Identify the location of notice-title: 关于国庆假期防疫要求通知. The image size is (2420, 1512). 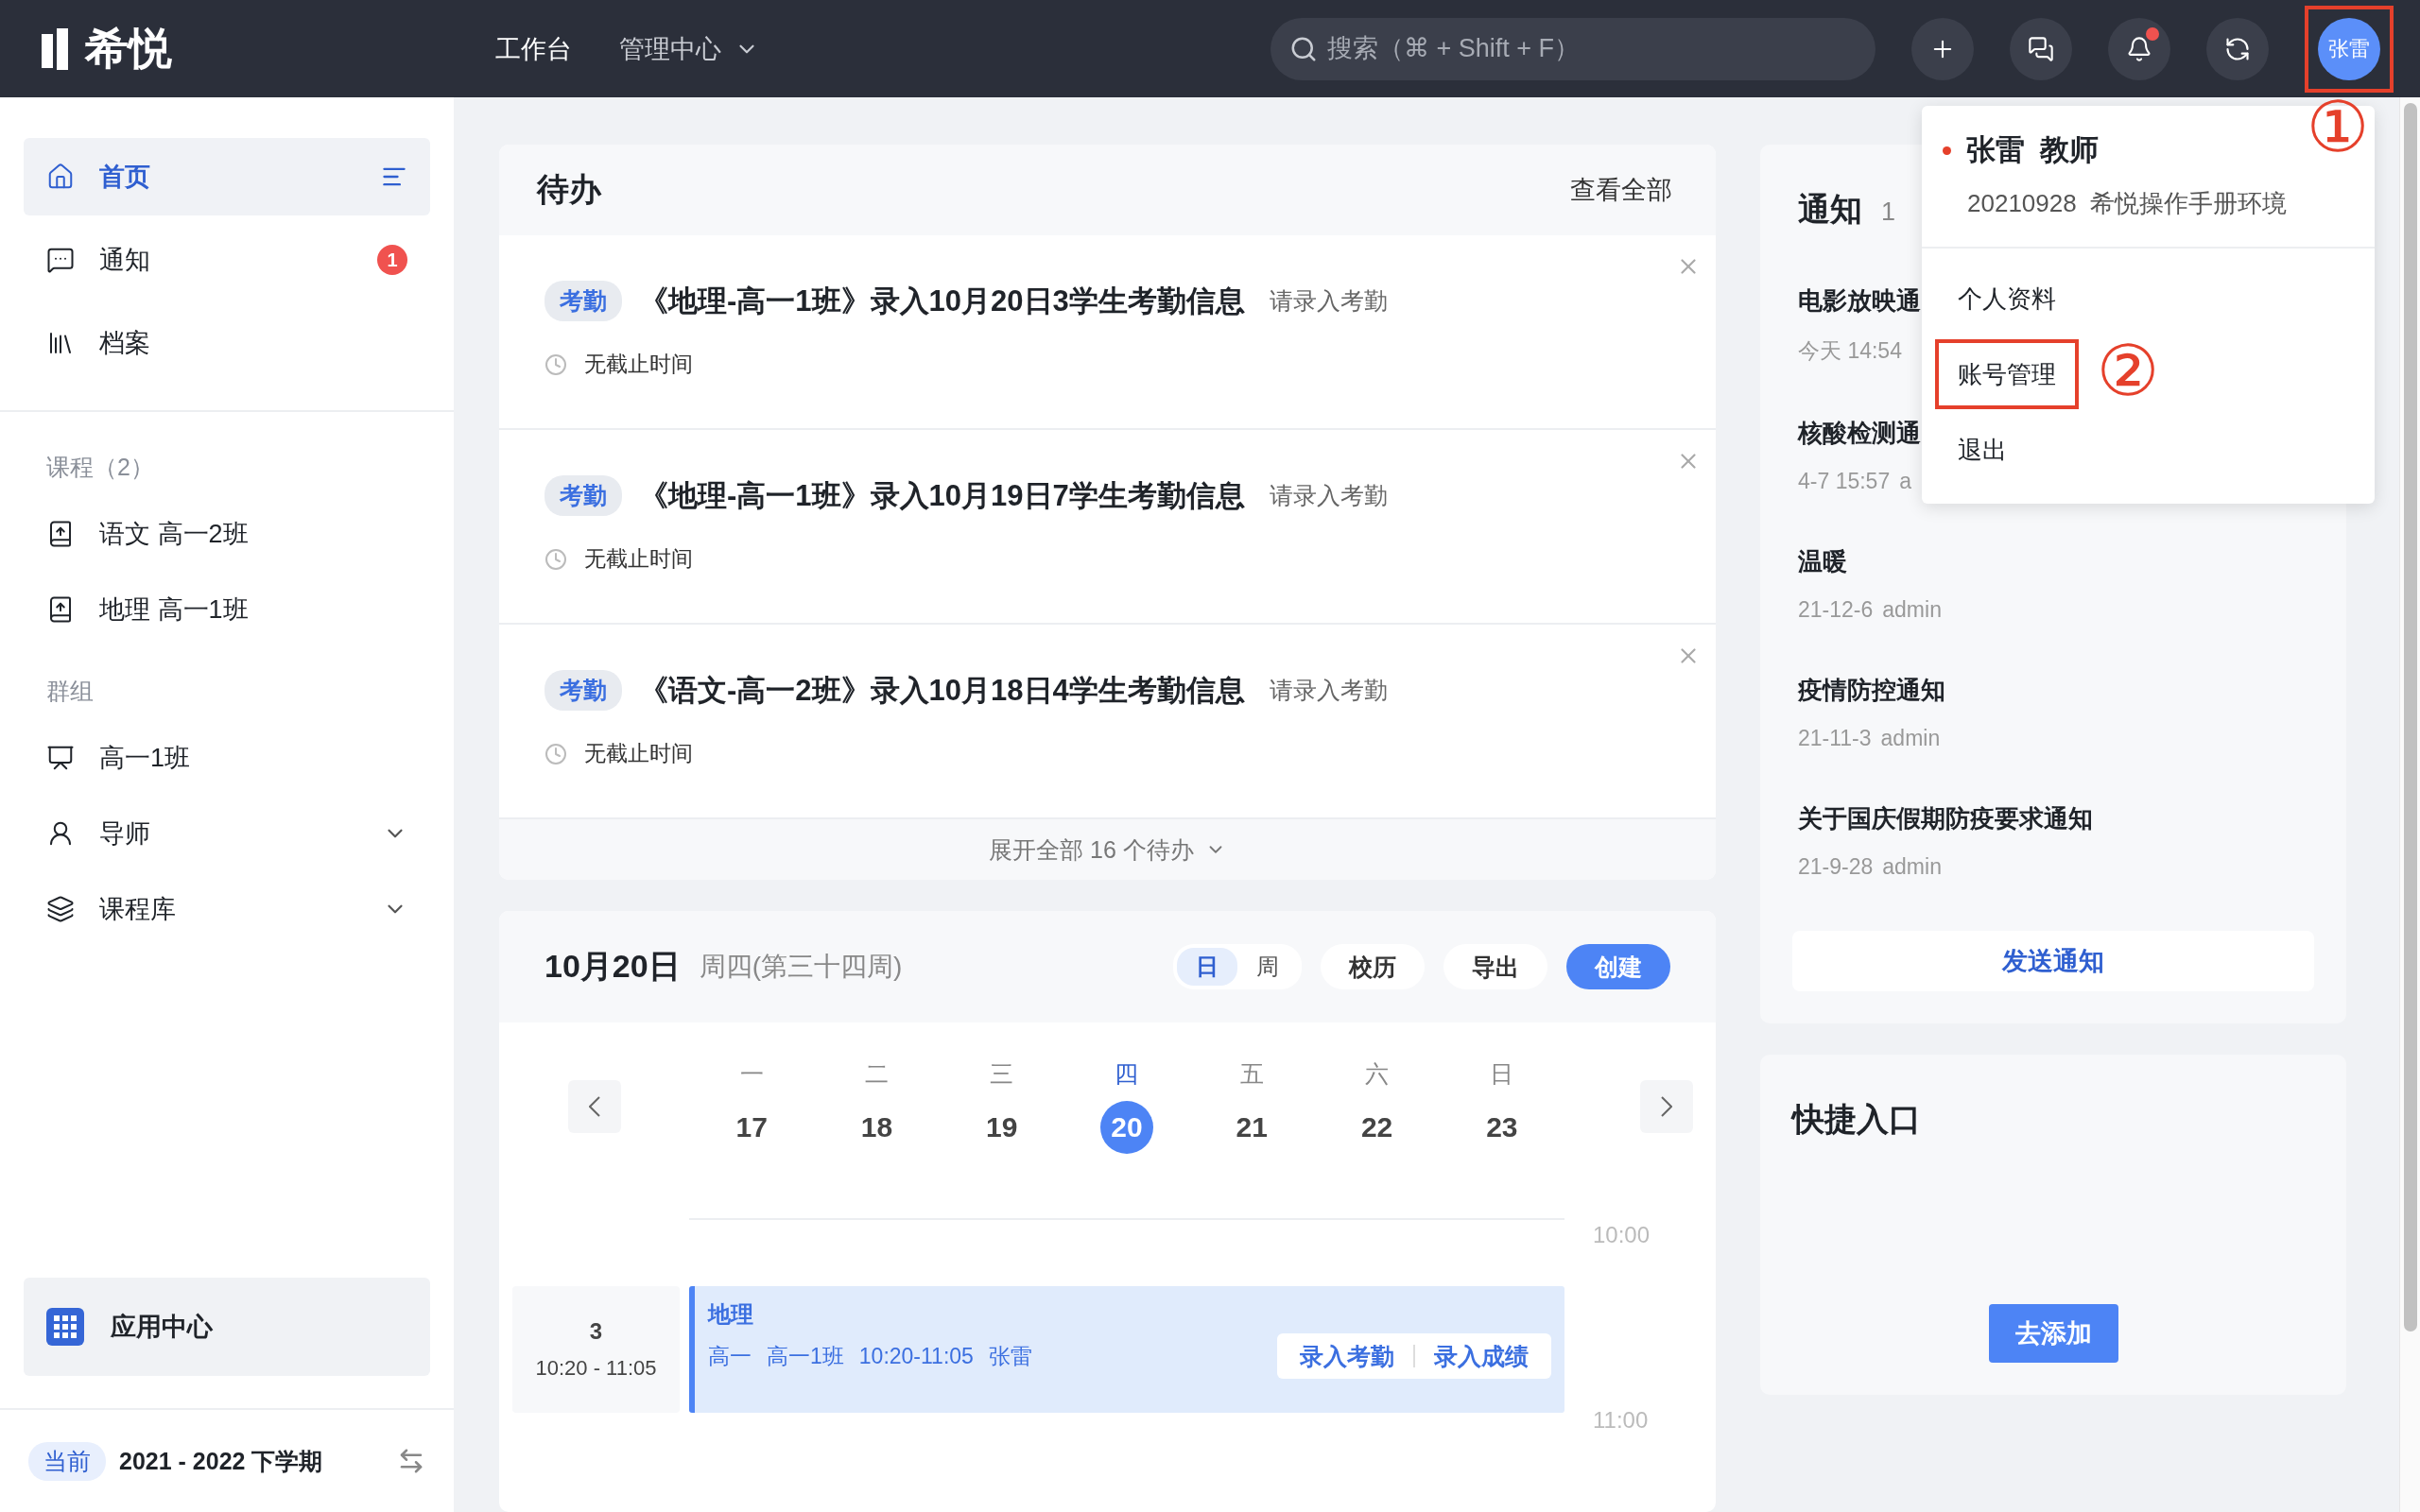
(2056, 818).